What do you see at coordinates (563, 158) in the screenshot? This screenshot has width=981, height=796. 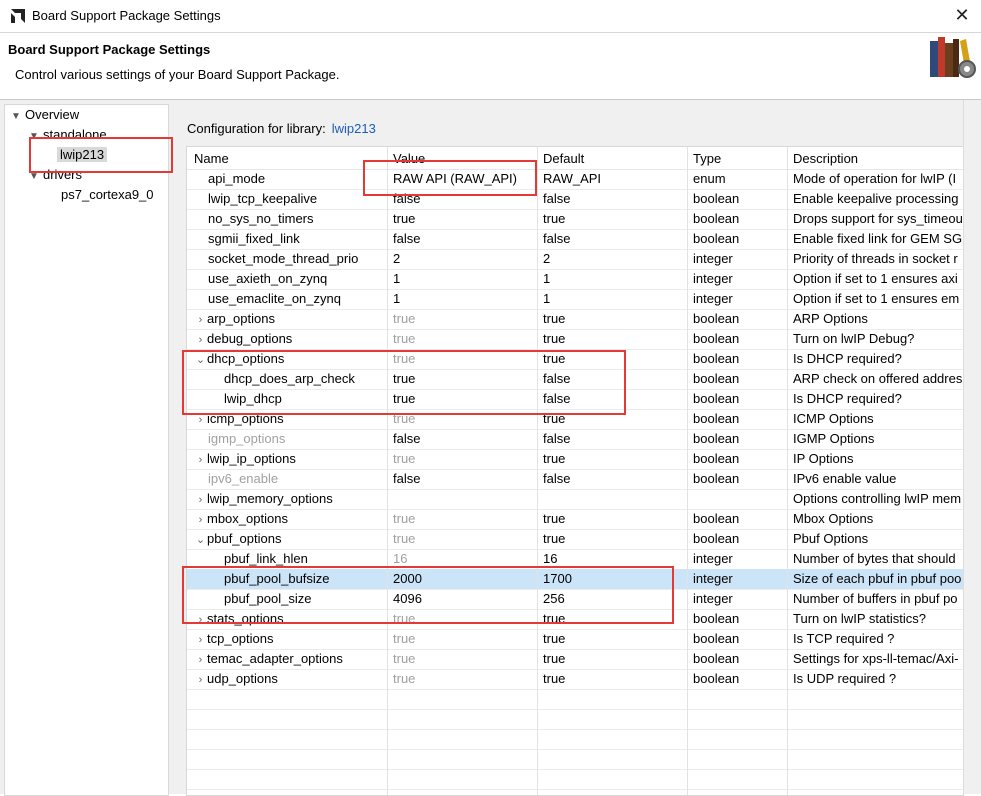 I see `column-header-default: Default` at bounding box center [563, 158].